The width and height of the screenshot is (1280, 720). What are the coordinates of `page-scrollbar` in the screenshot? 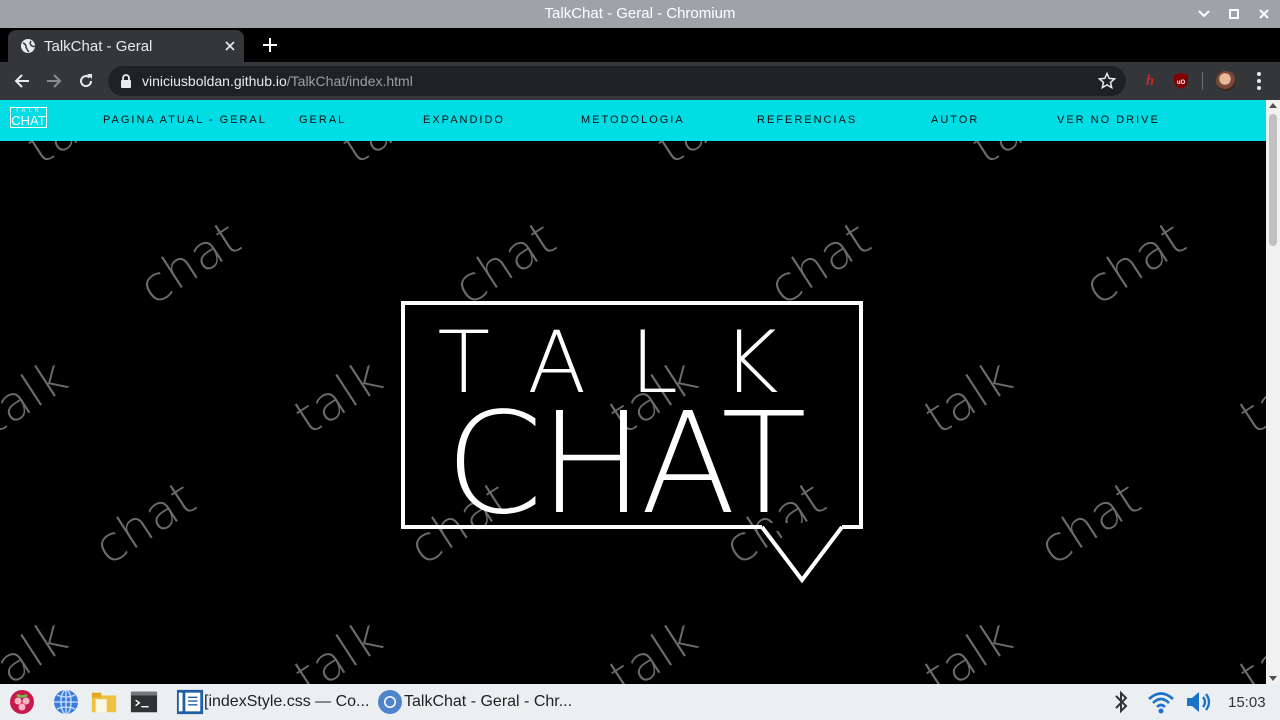 It's located at (1273, 392).